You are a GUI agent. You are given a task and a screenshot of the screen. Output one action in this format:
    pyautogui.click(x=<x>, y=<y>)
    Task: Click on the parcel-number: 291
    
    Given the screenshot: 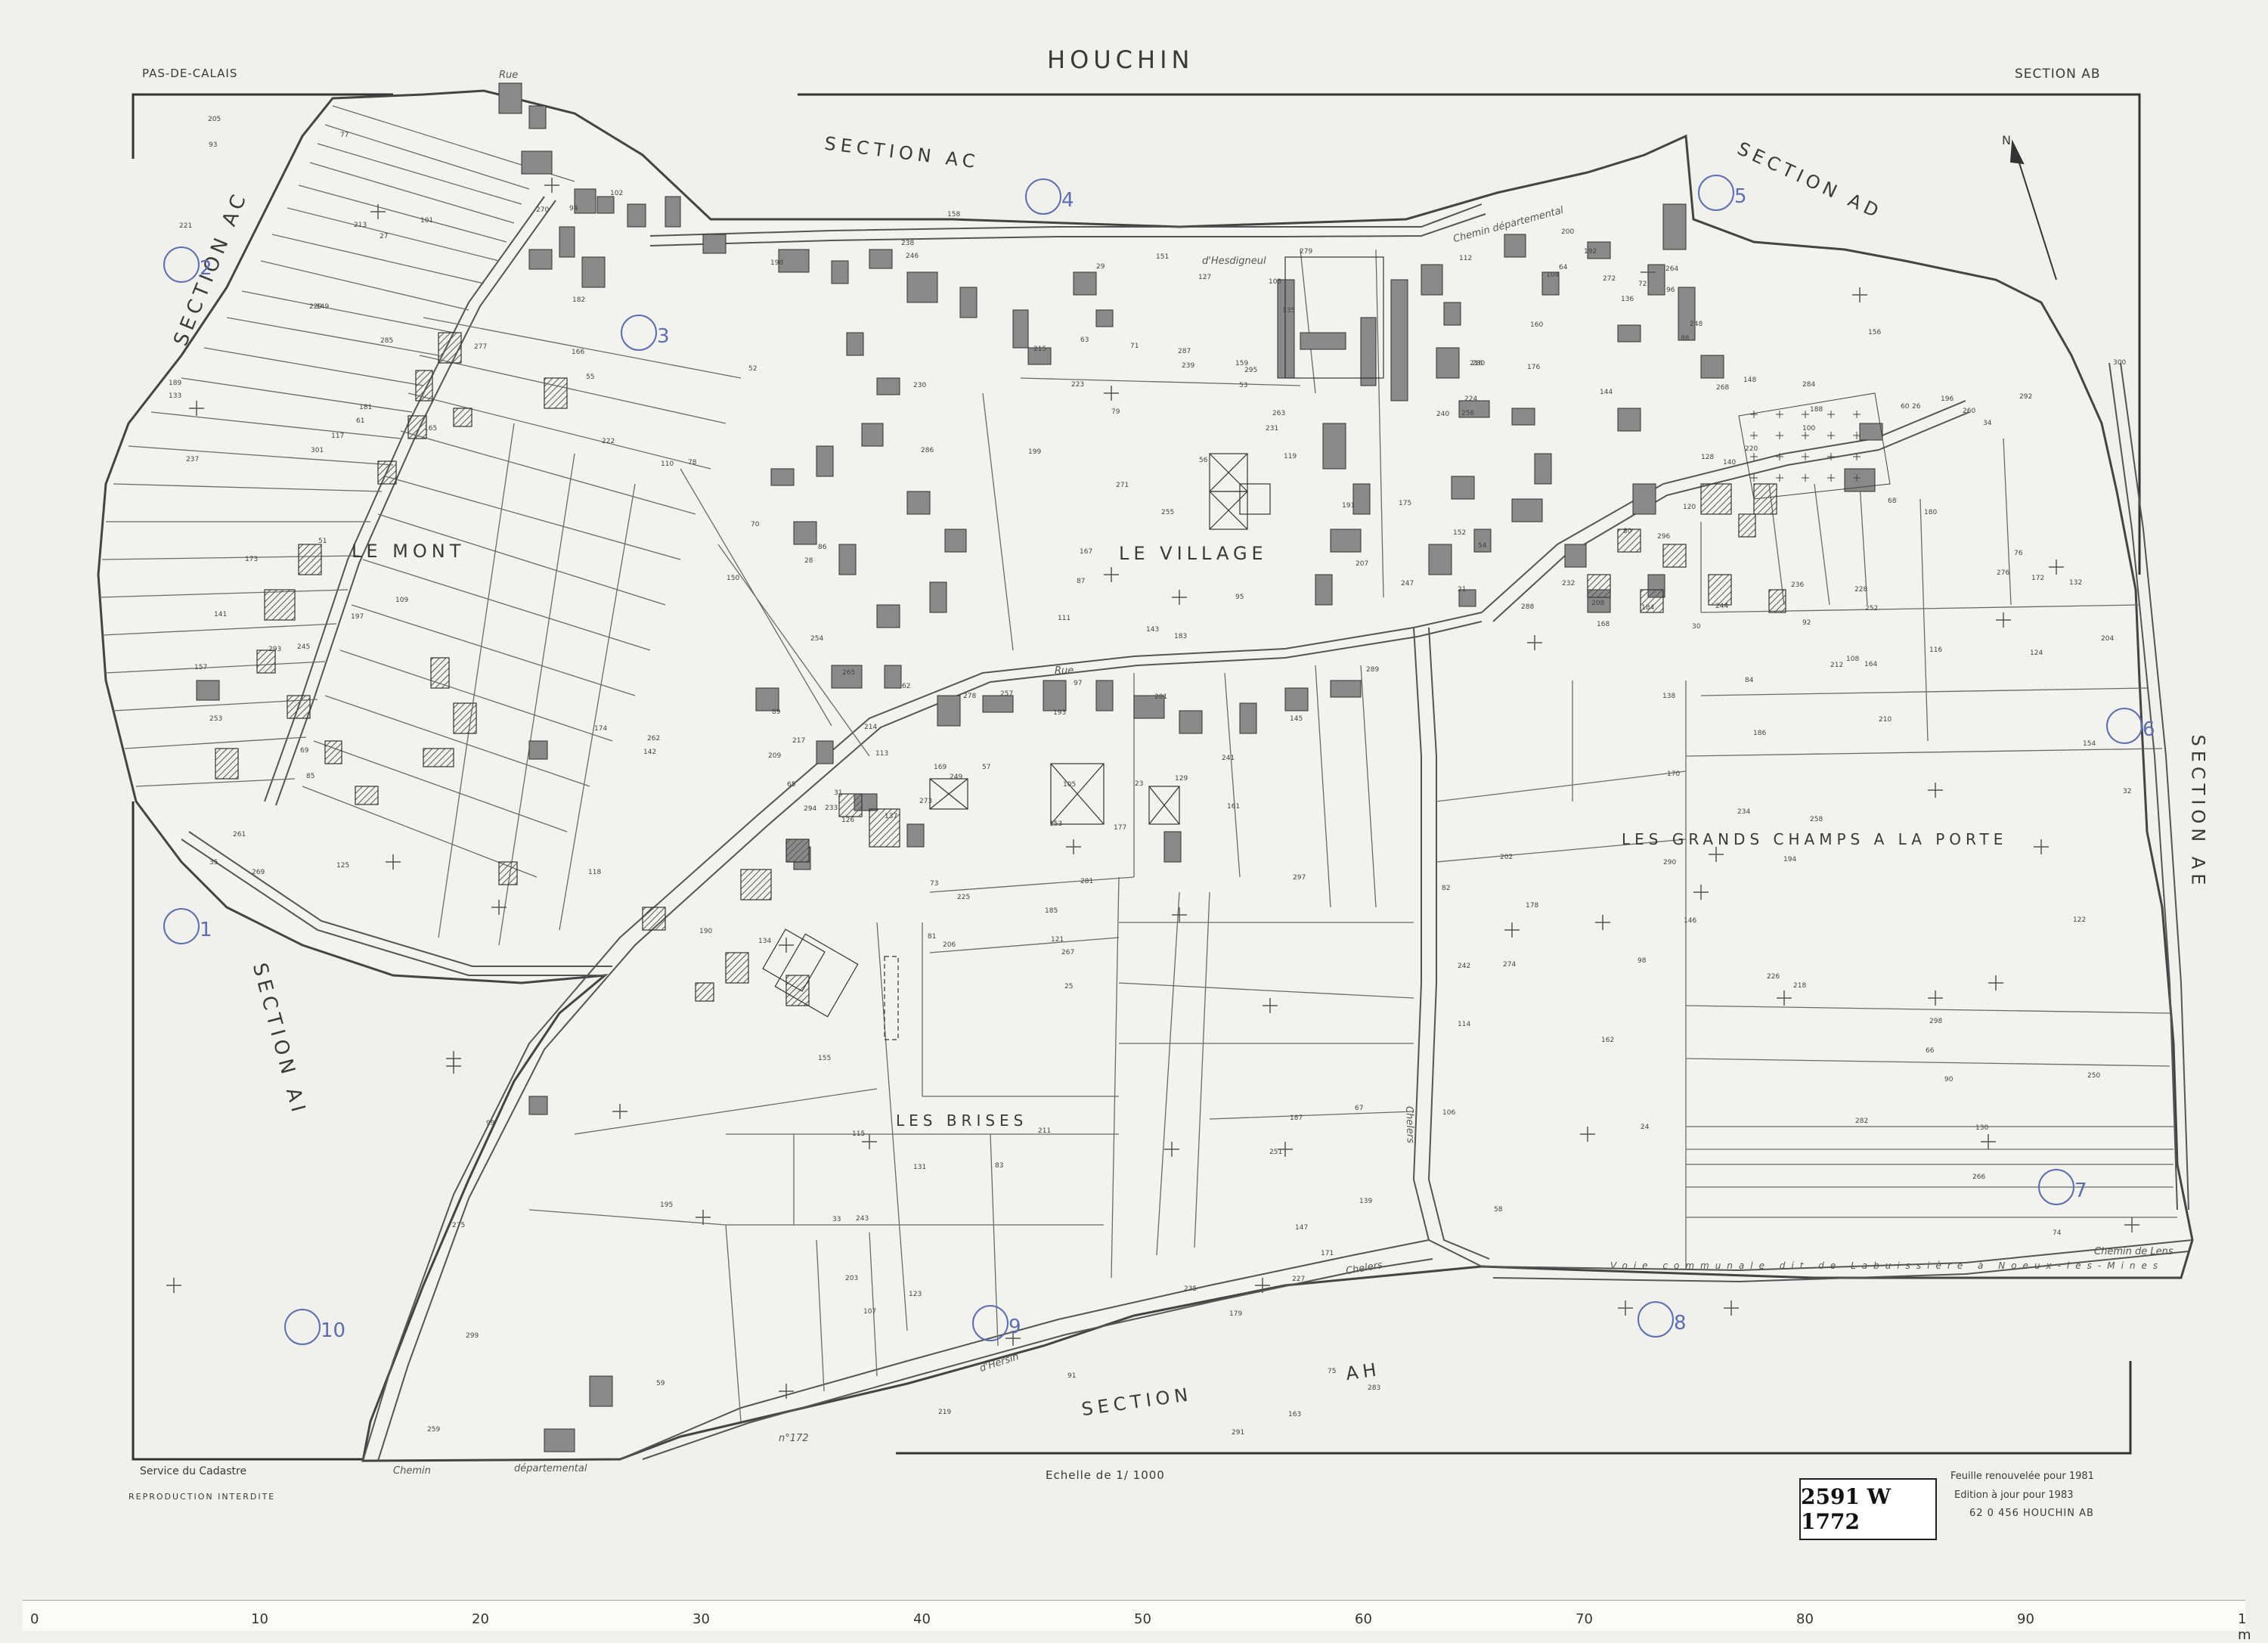 What is the action you would take?
    pyautogui.click(x=1238, y=1433)
    